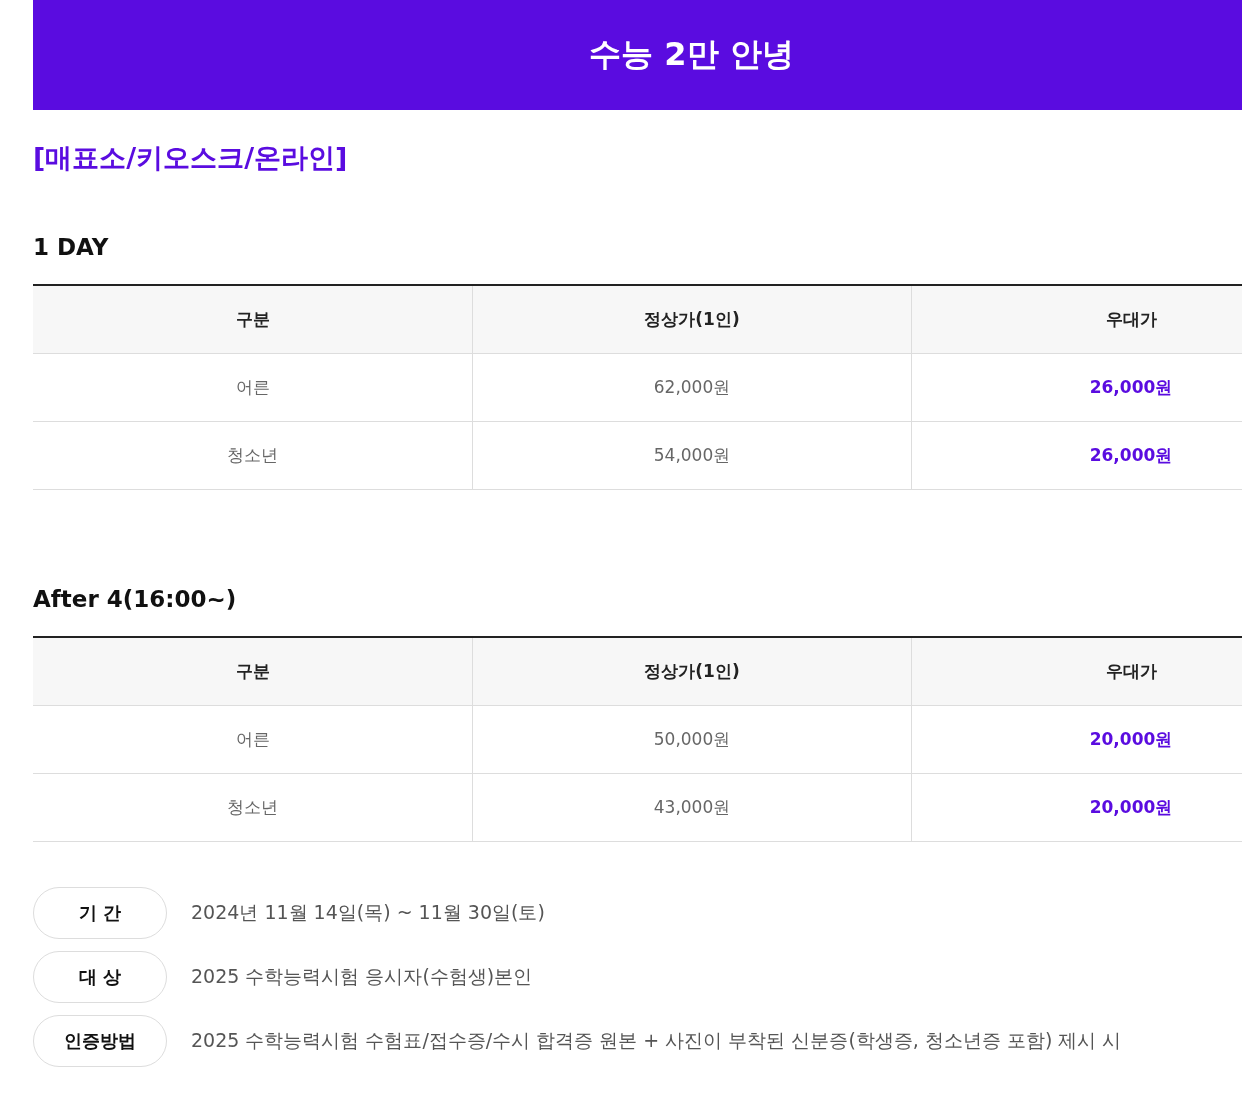 The width and height of the screenshot is (1242, 1099). I want to click on info-text: 2025 수학능력시험 응시자(수험생)본인, so click(362, 976).